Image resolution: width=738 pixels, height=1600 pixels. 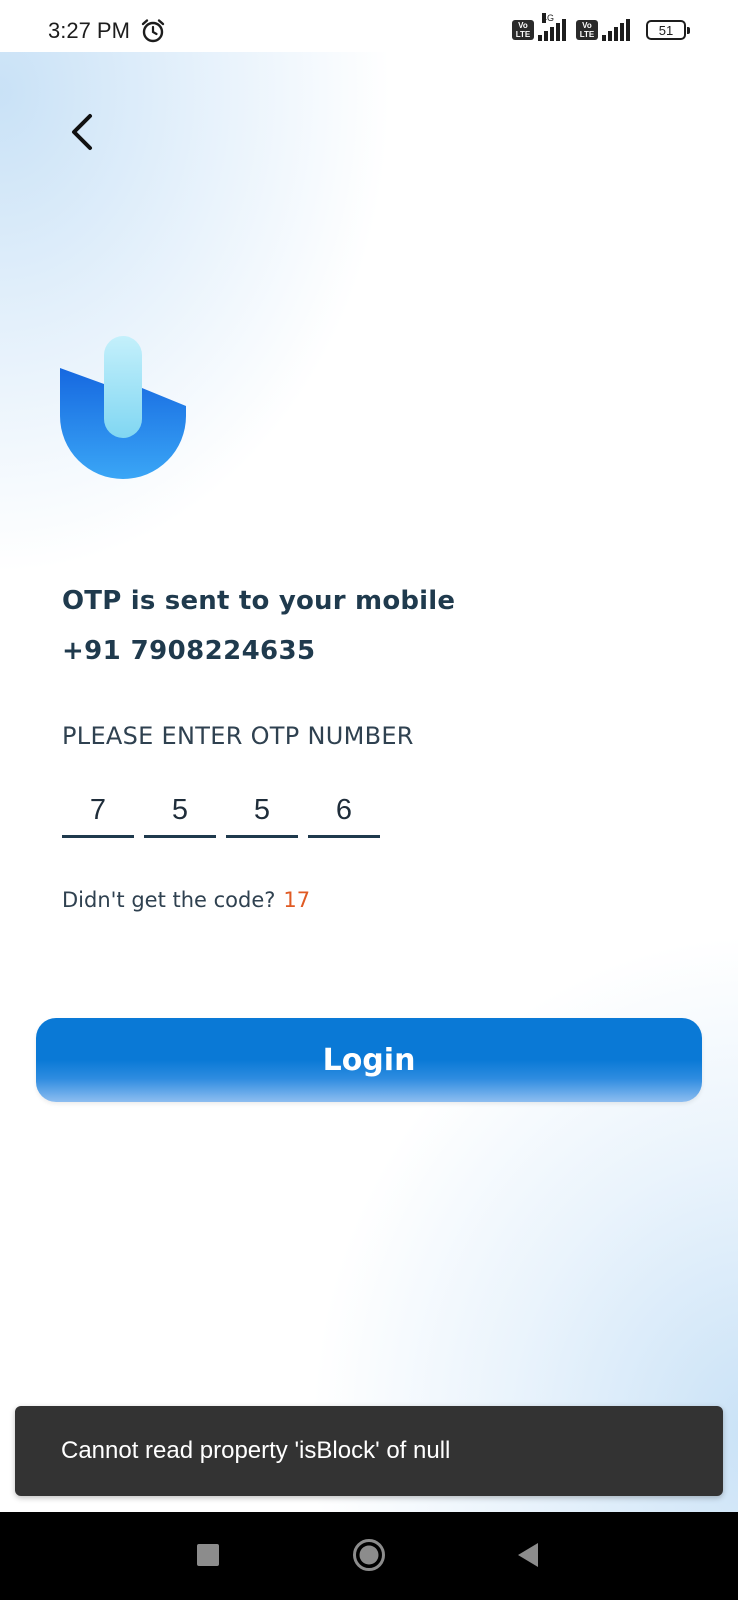 I want to click on chevron-left-icon, so click(x=82, y=132).